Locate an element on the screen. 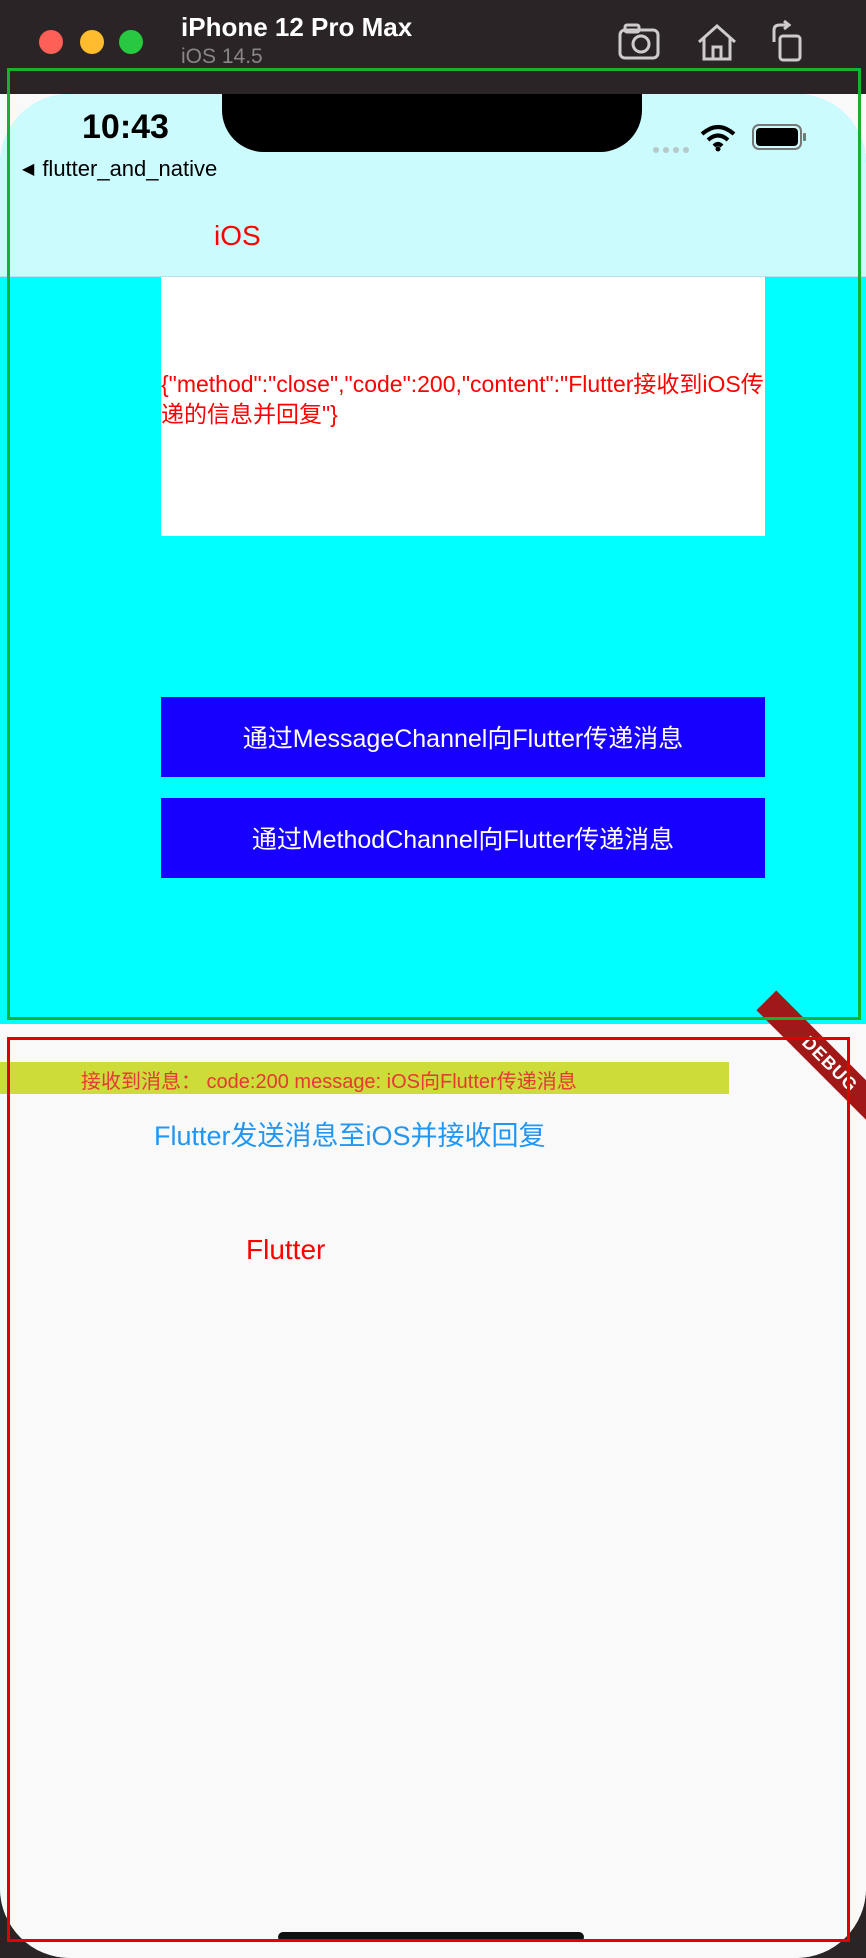 The image size is (866, 1958). received-message-bar: 接收到消息： code:200 message: iOS向Flutter传递消息 is located at coordinates (364, 1078).